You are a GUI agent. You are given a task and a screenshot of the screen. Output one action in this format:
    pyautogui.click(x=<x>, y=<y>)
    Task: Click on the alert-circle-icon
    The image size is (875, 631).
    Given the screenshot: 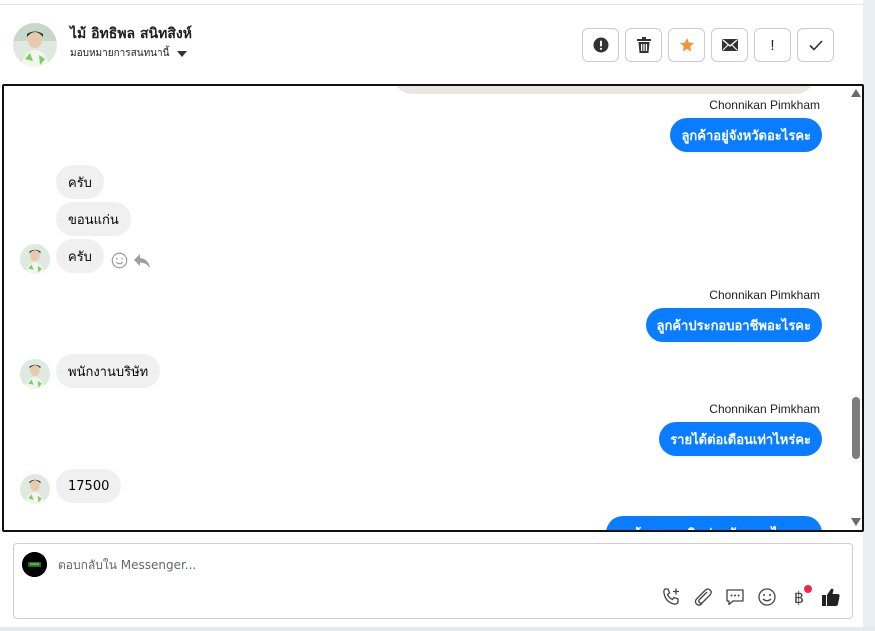 What is the action you would take?
    pyautogui.click(x=600, y=45)
    